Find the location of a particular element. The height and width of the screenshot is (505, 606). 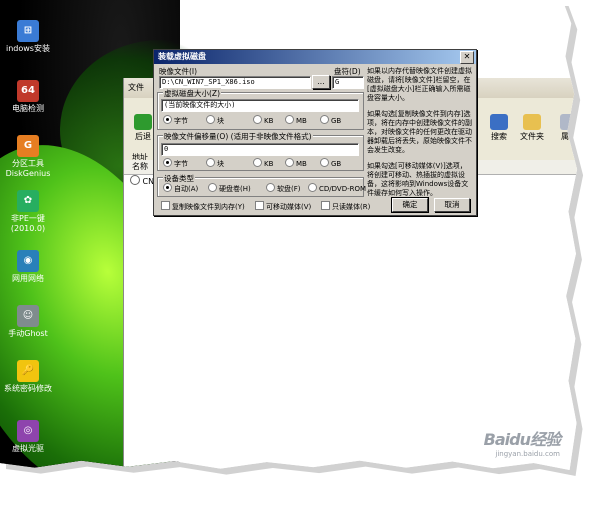

drive-letter-select: G is located at coordinates (348, 82).